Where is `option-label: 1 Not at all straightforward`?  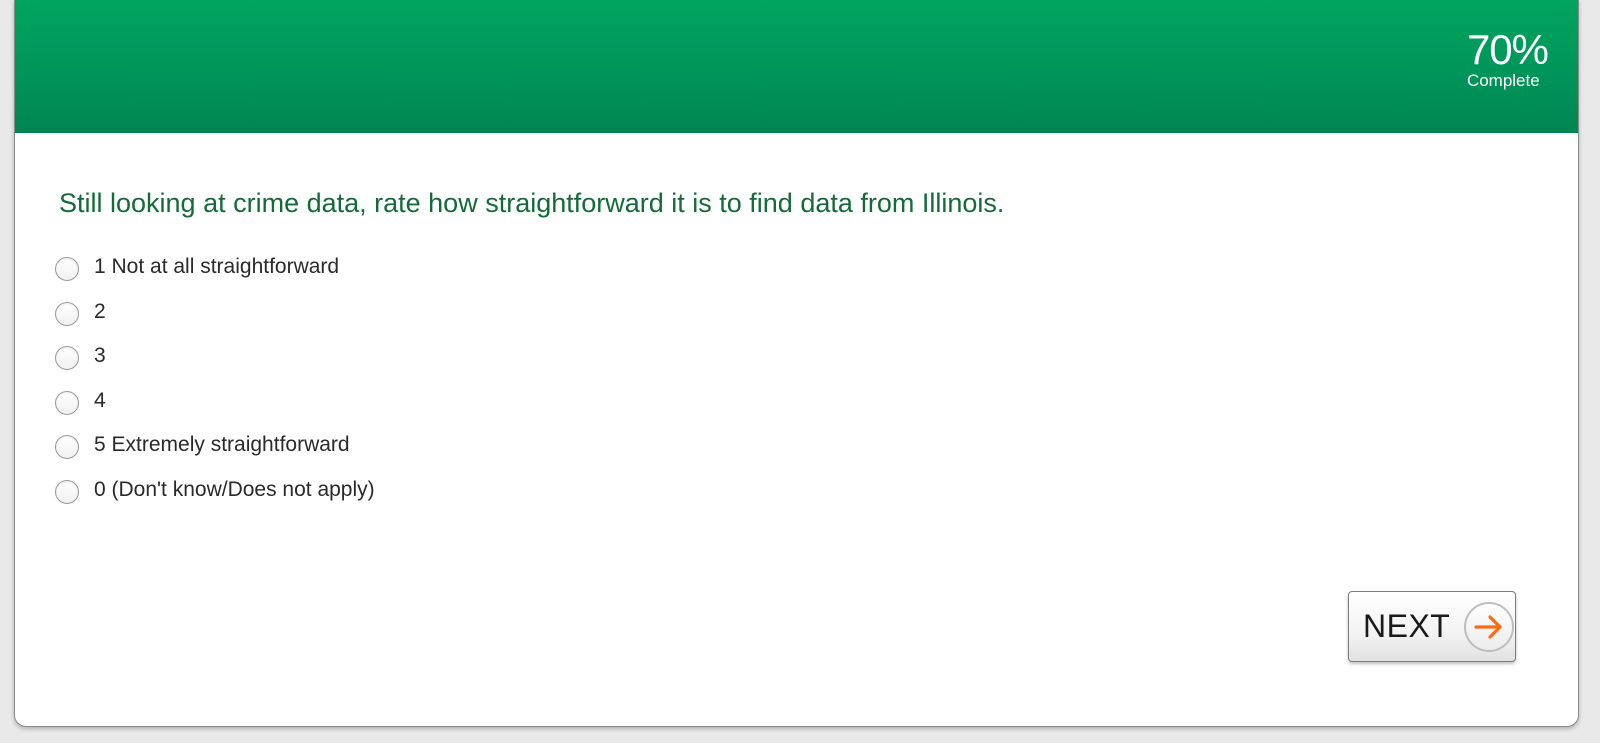
option-label: 1 Not at all straightforward is located at coordinates (217, 267).